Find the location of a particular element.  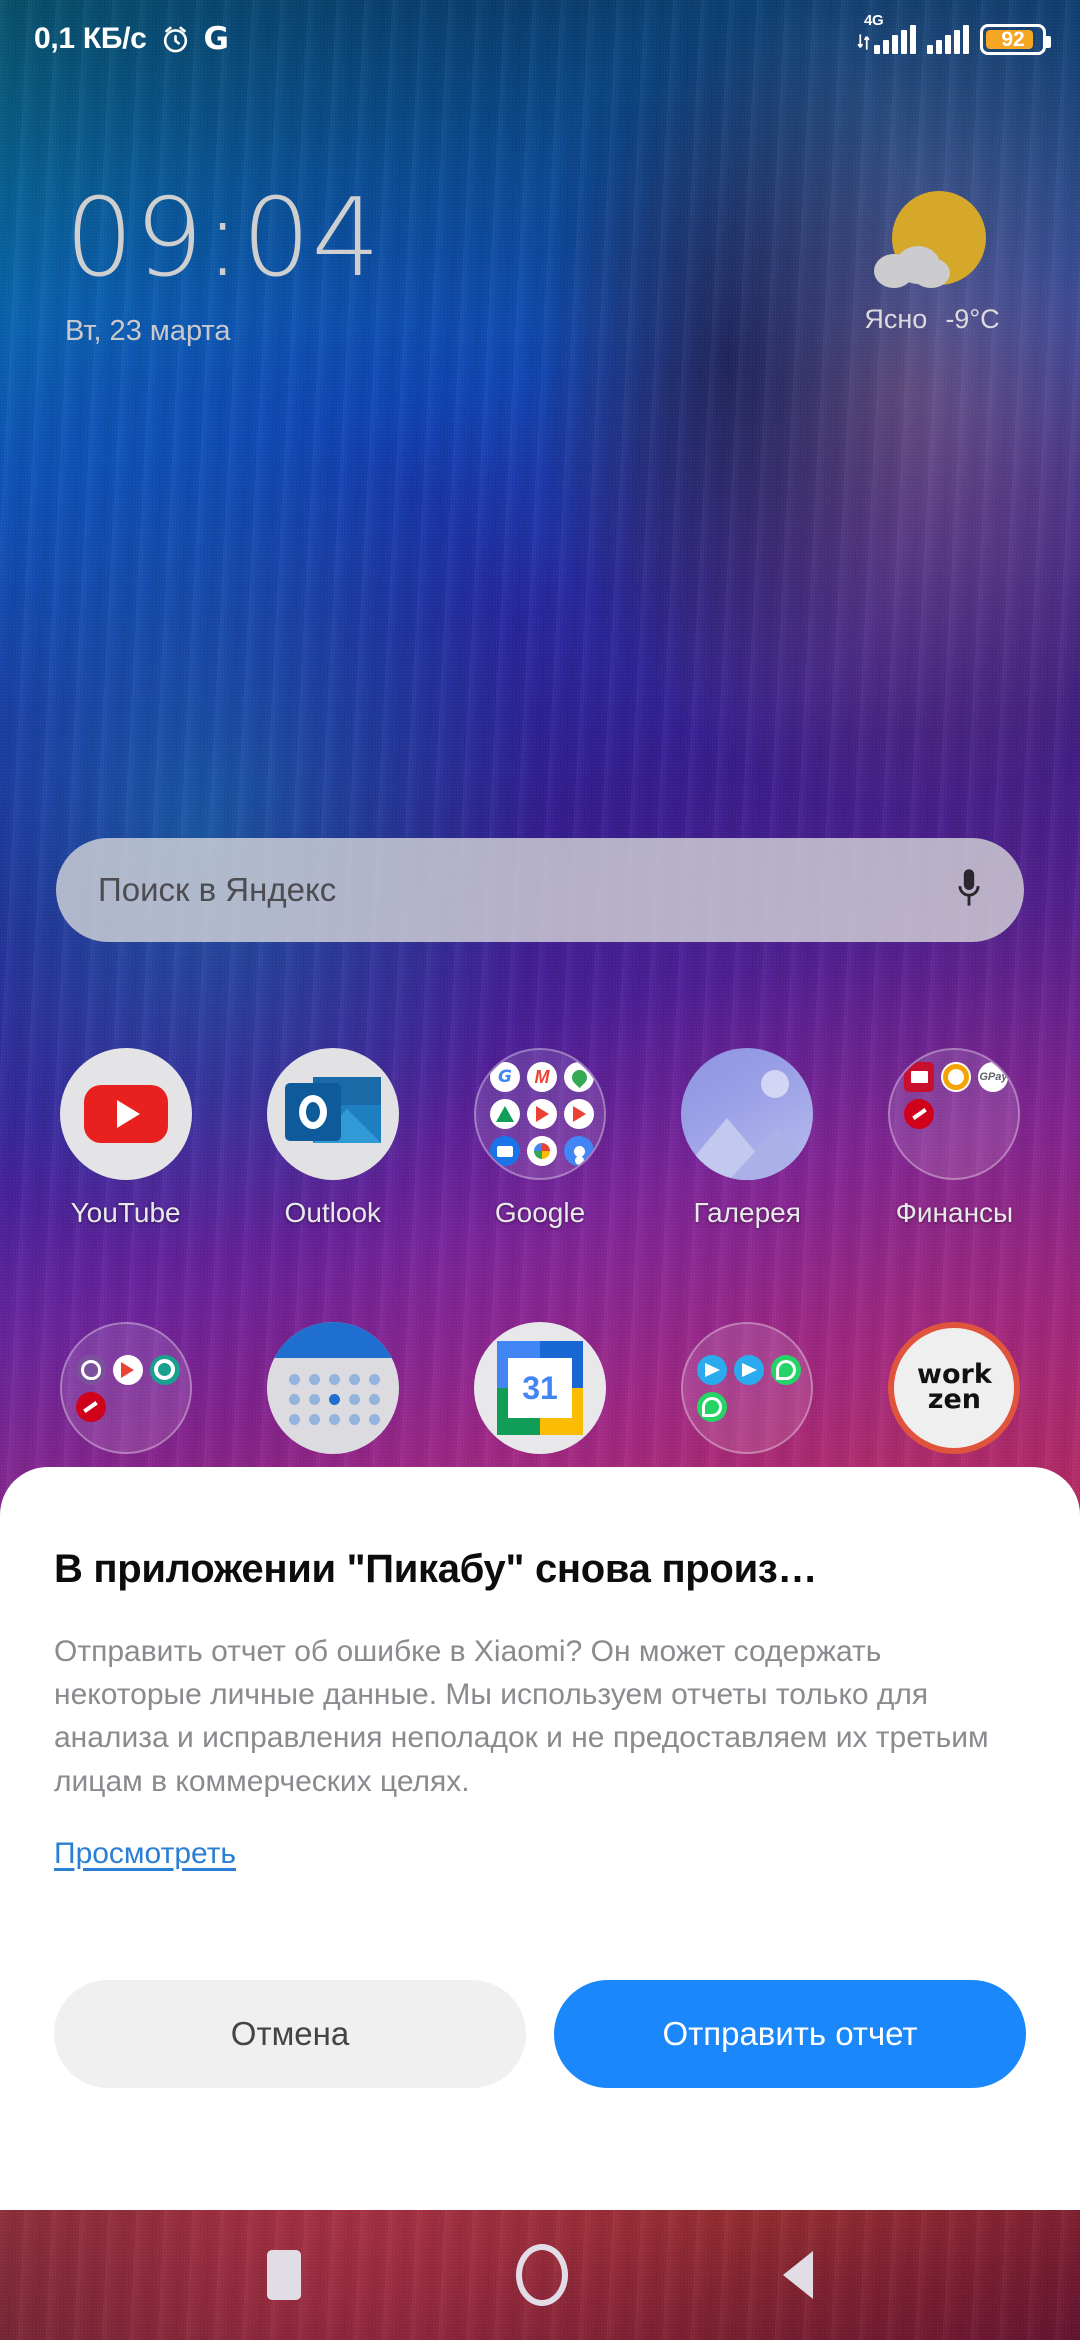

opera-icon is located at coordinates (90, 1406).